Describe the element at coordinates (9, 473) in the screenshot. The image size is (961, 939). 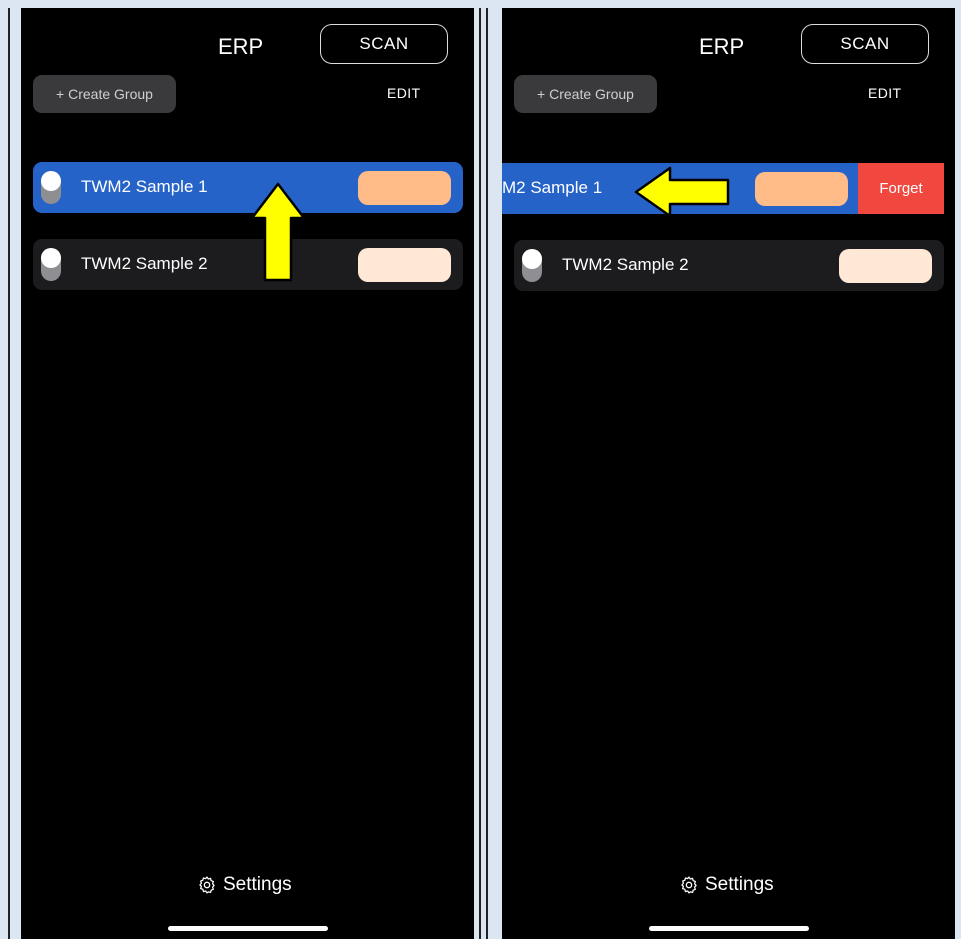
I see `left-border` at that location.